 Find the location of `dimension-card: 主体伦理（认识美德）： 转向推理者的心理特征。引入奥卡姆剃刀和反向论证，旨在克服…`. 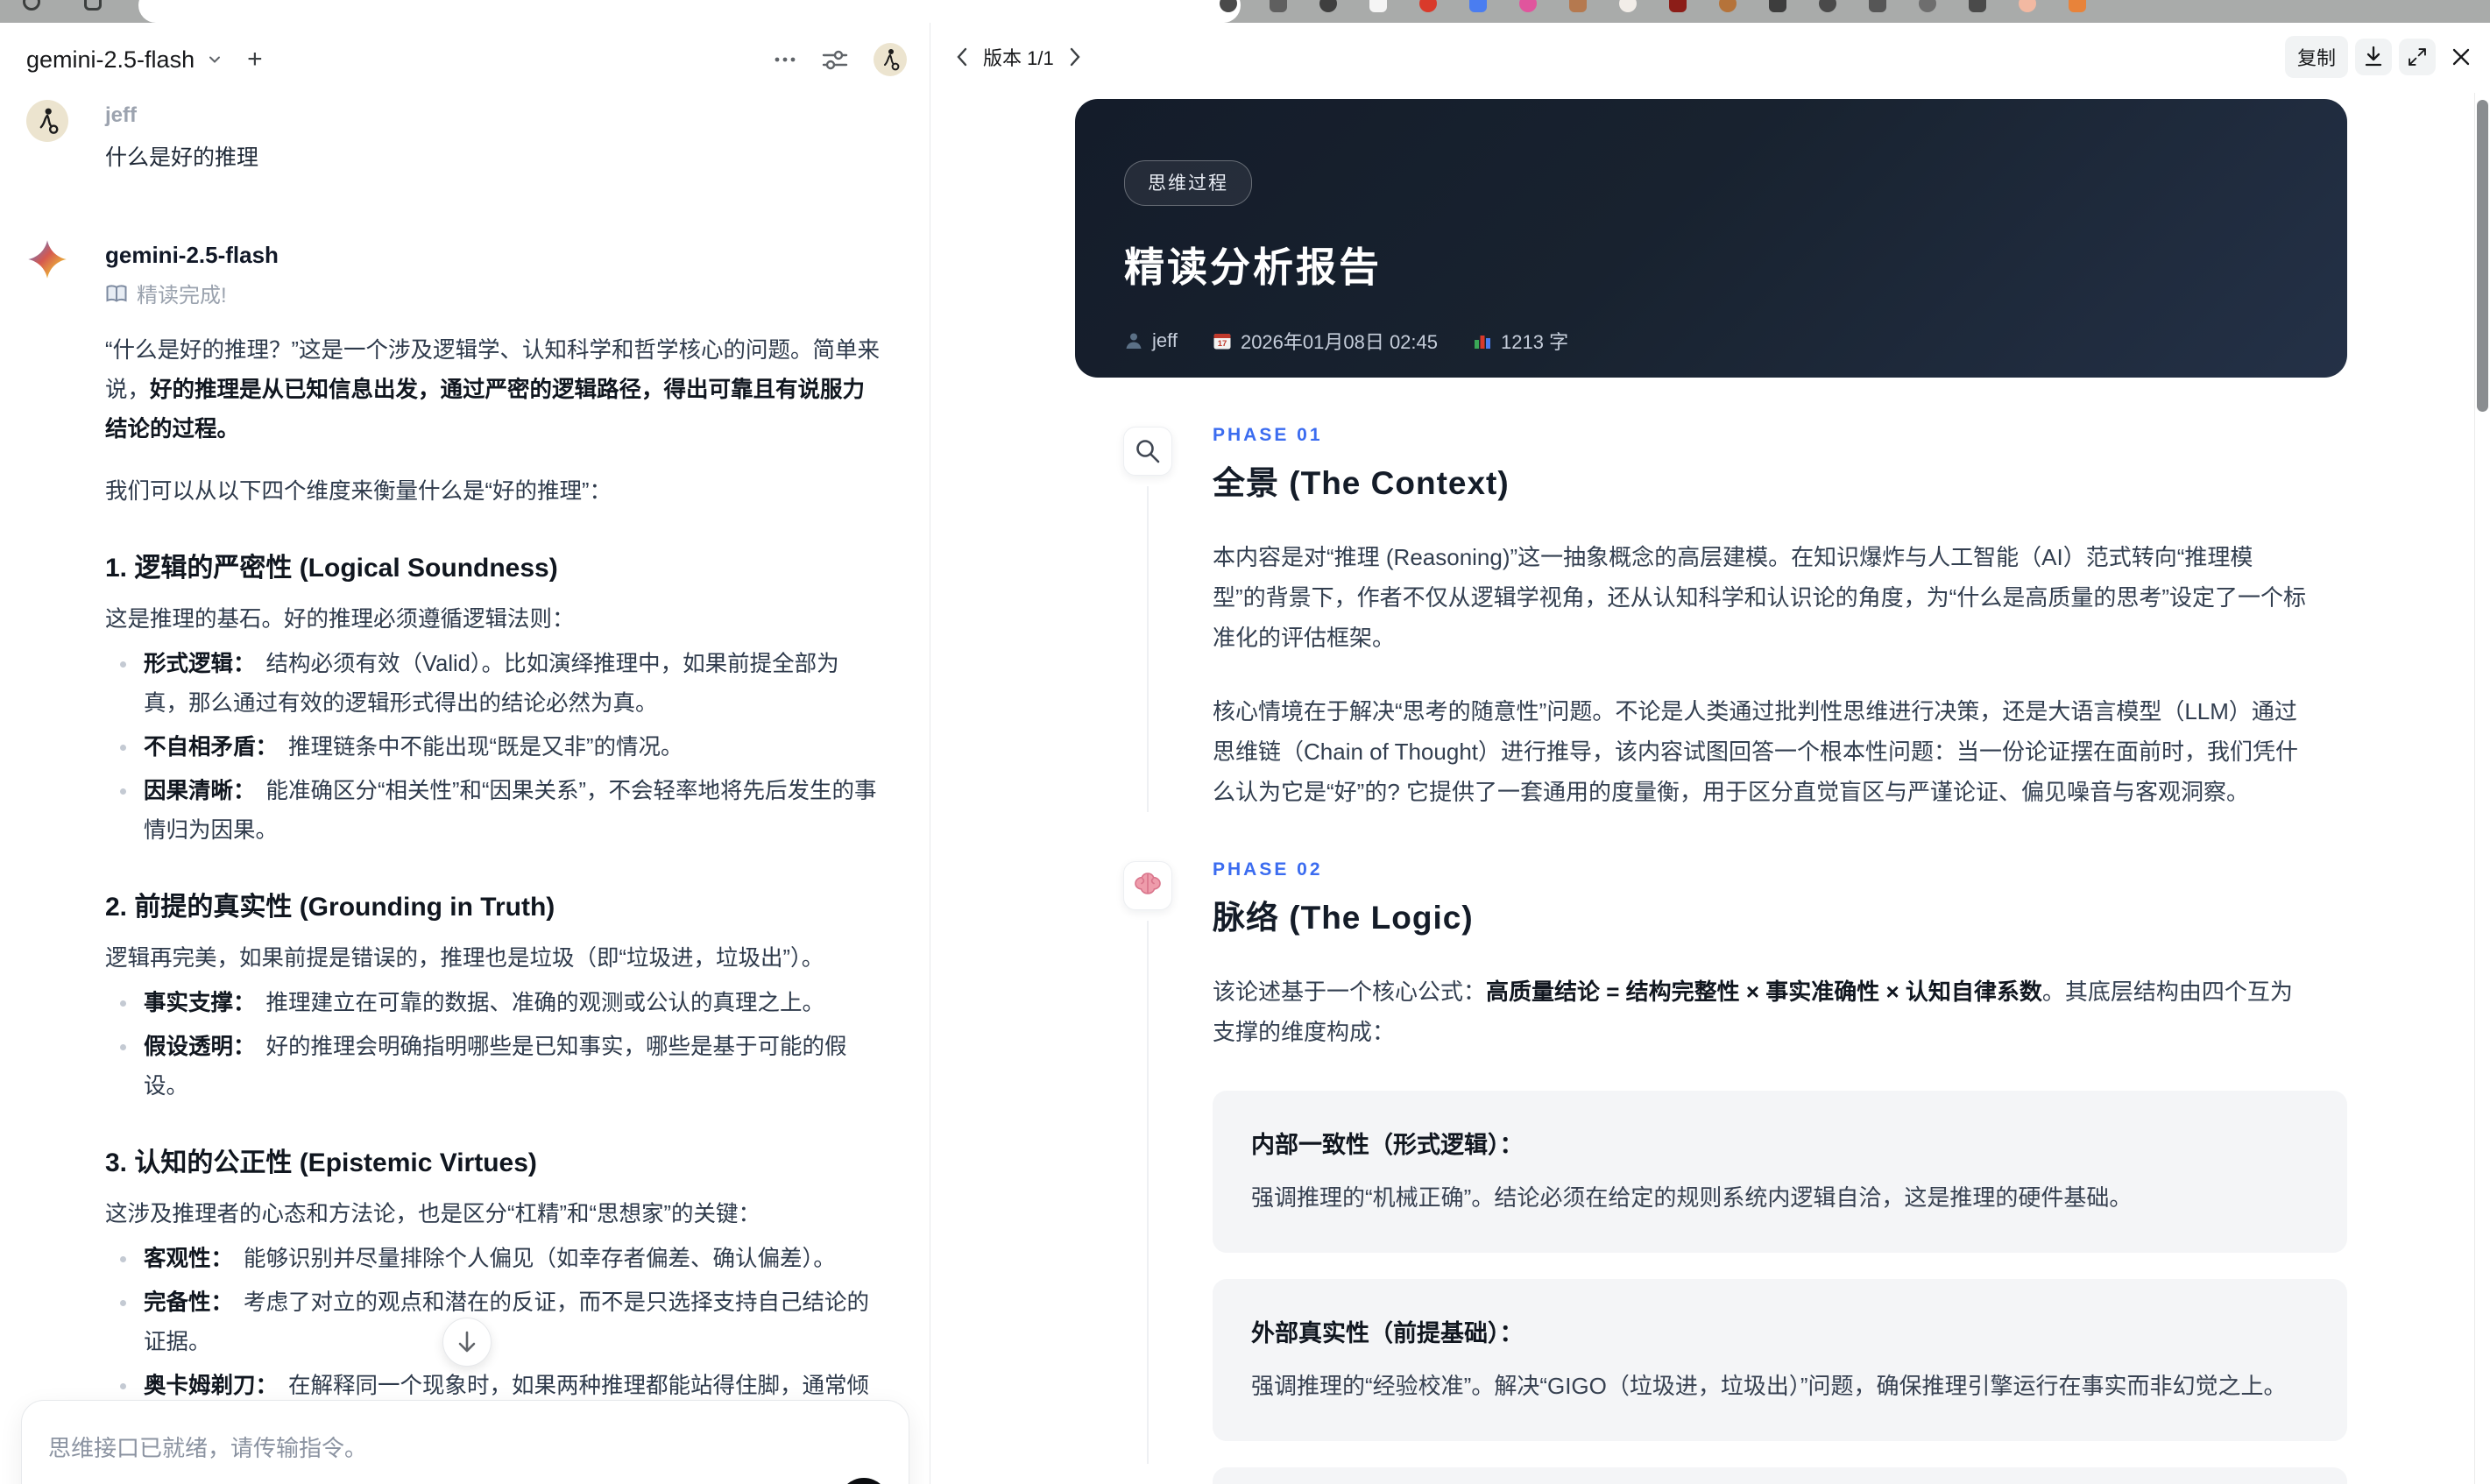

dimension-card: 主体伦理（认识美德）： 转向推理者的心理特征。引入奥卡姆剃刀和反向论证，旨在克服… is located at coordinates (1780, 1475).